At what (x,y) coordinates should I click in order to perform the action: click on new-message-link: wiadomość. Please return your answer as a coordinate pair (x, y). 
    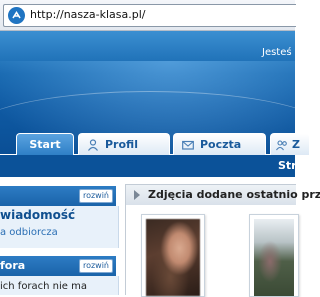
    Looking at the image, I should click on (37, 215).